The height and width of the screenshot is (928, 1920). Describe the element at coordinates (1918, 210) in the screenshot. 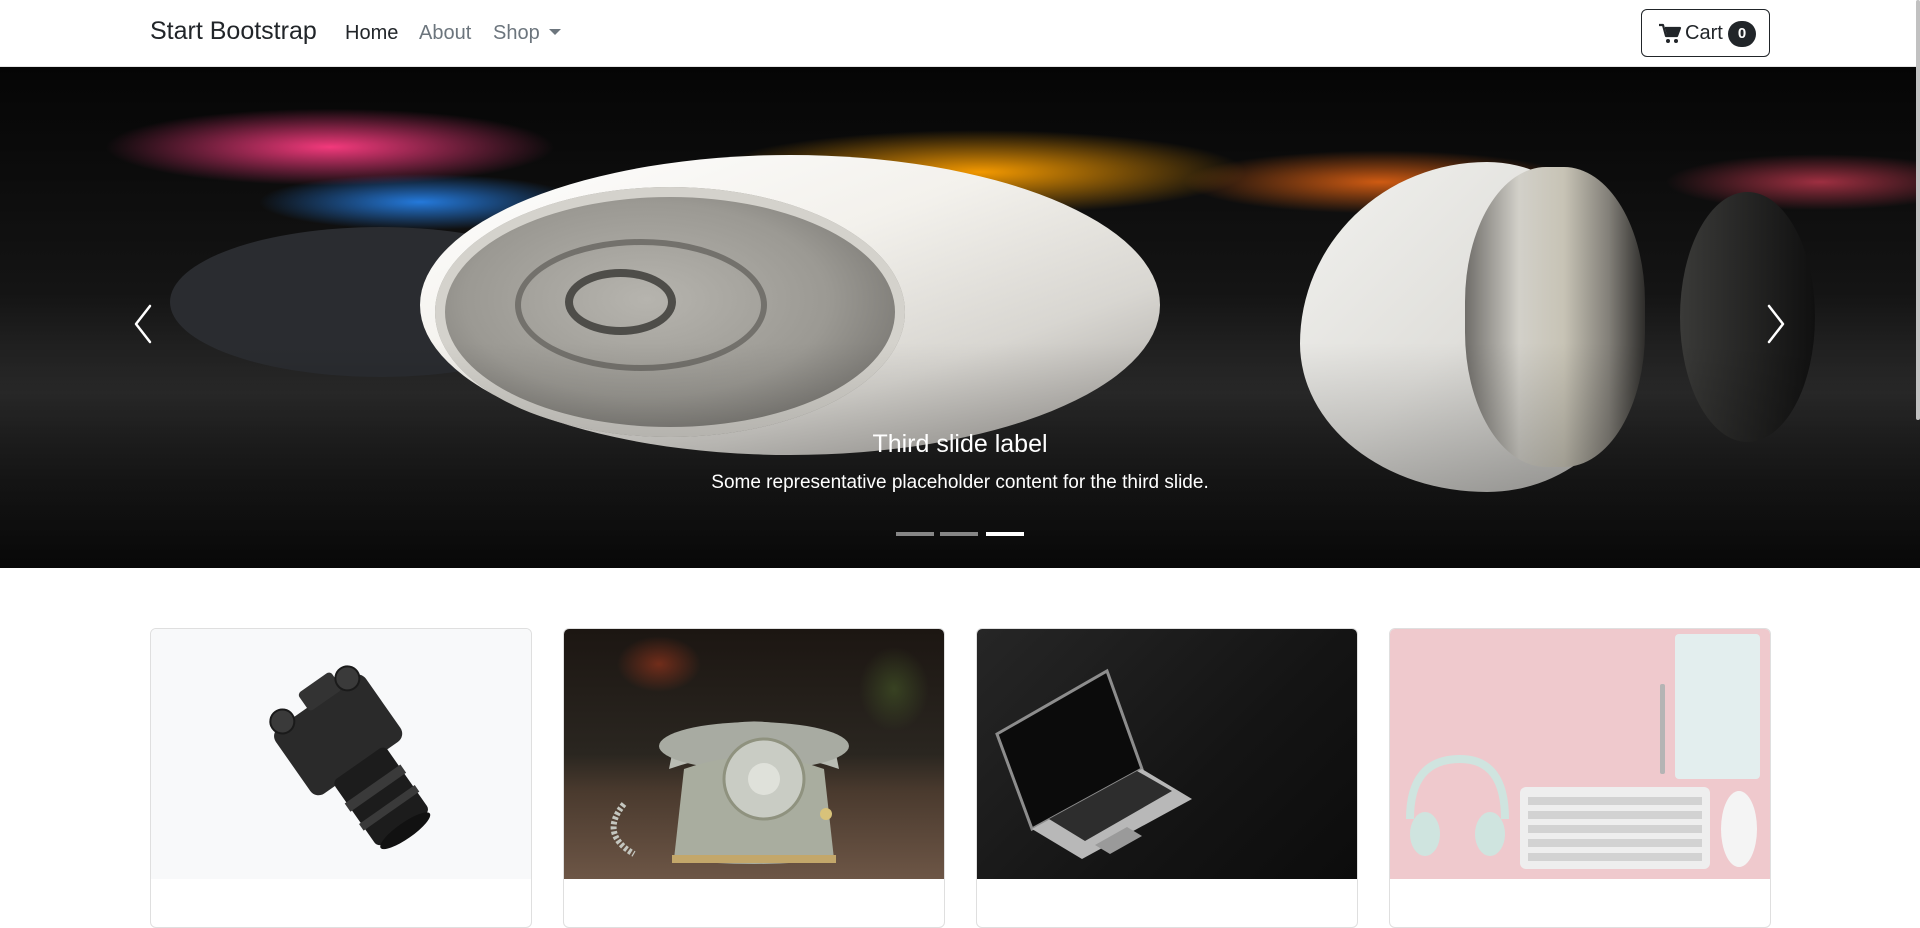

I see `page-scrollbar` at that location.